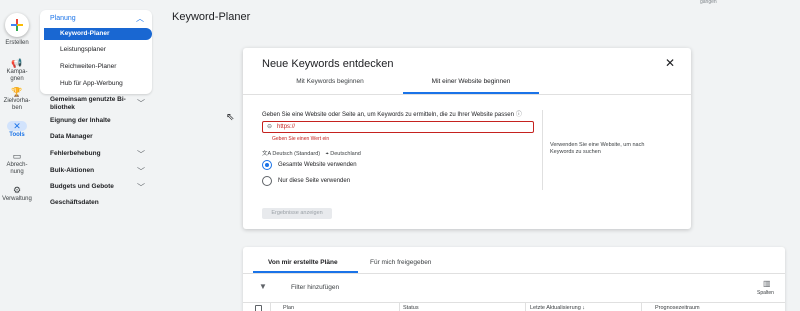 Image resolution: width=800 pixels, height=311 pixels. I want to click on nav-sub-keyword-planner: Keyword-Planer, so click(98, 34).